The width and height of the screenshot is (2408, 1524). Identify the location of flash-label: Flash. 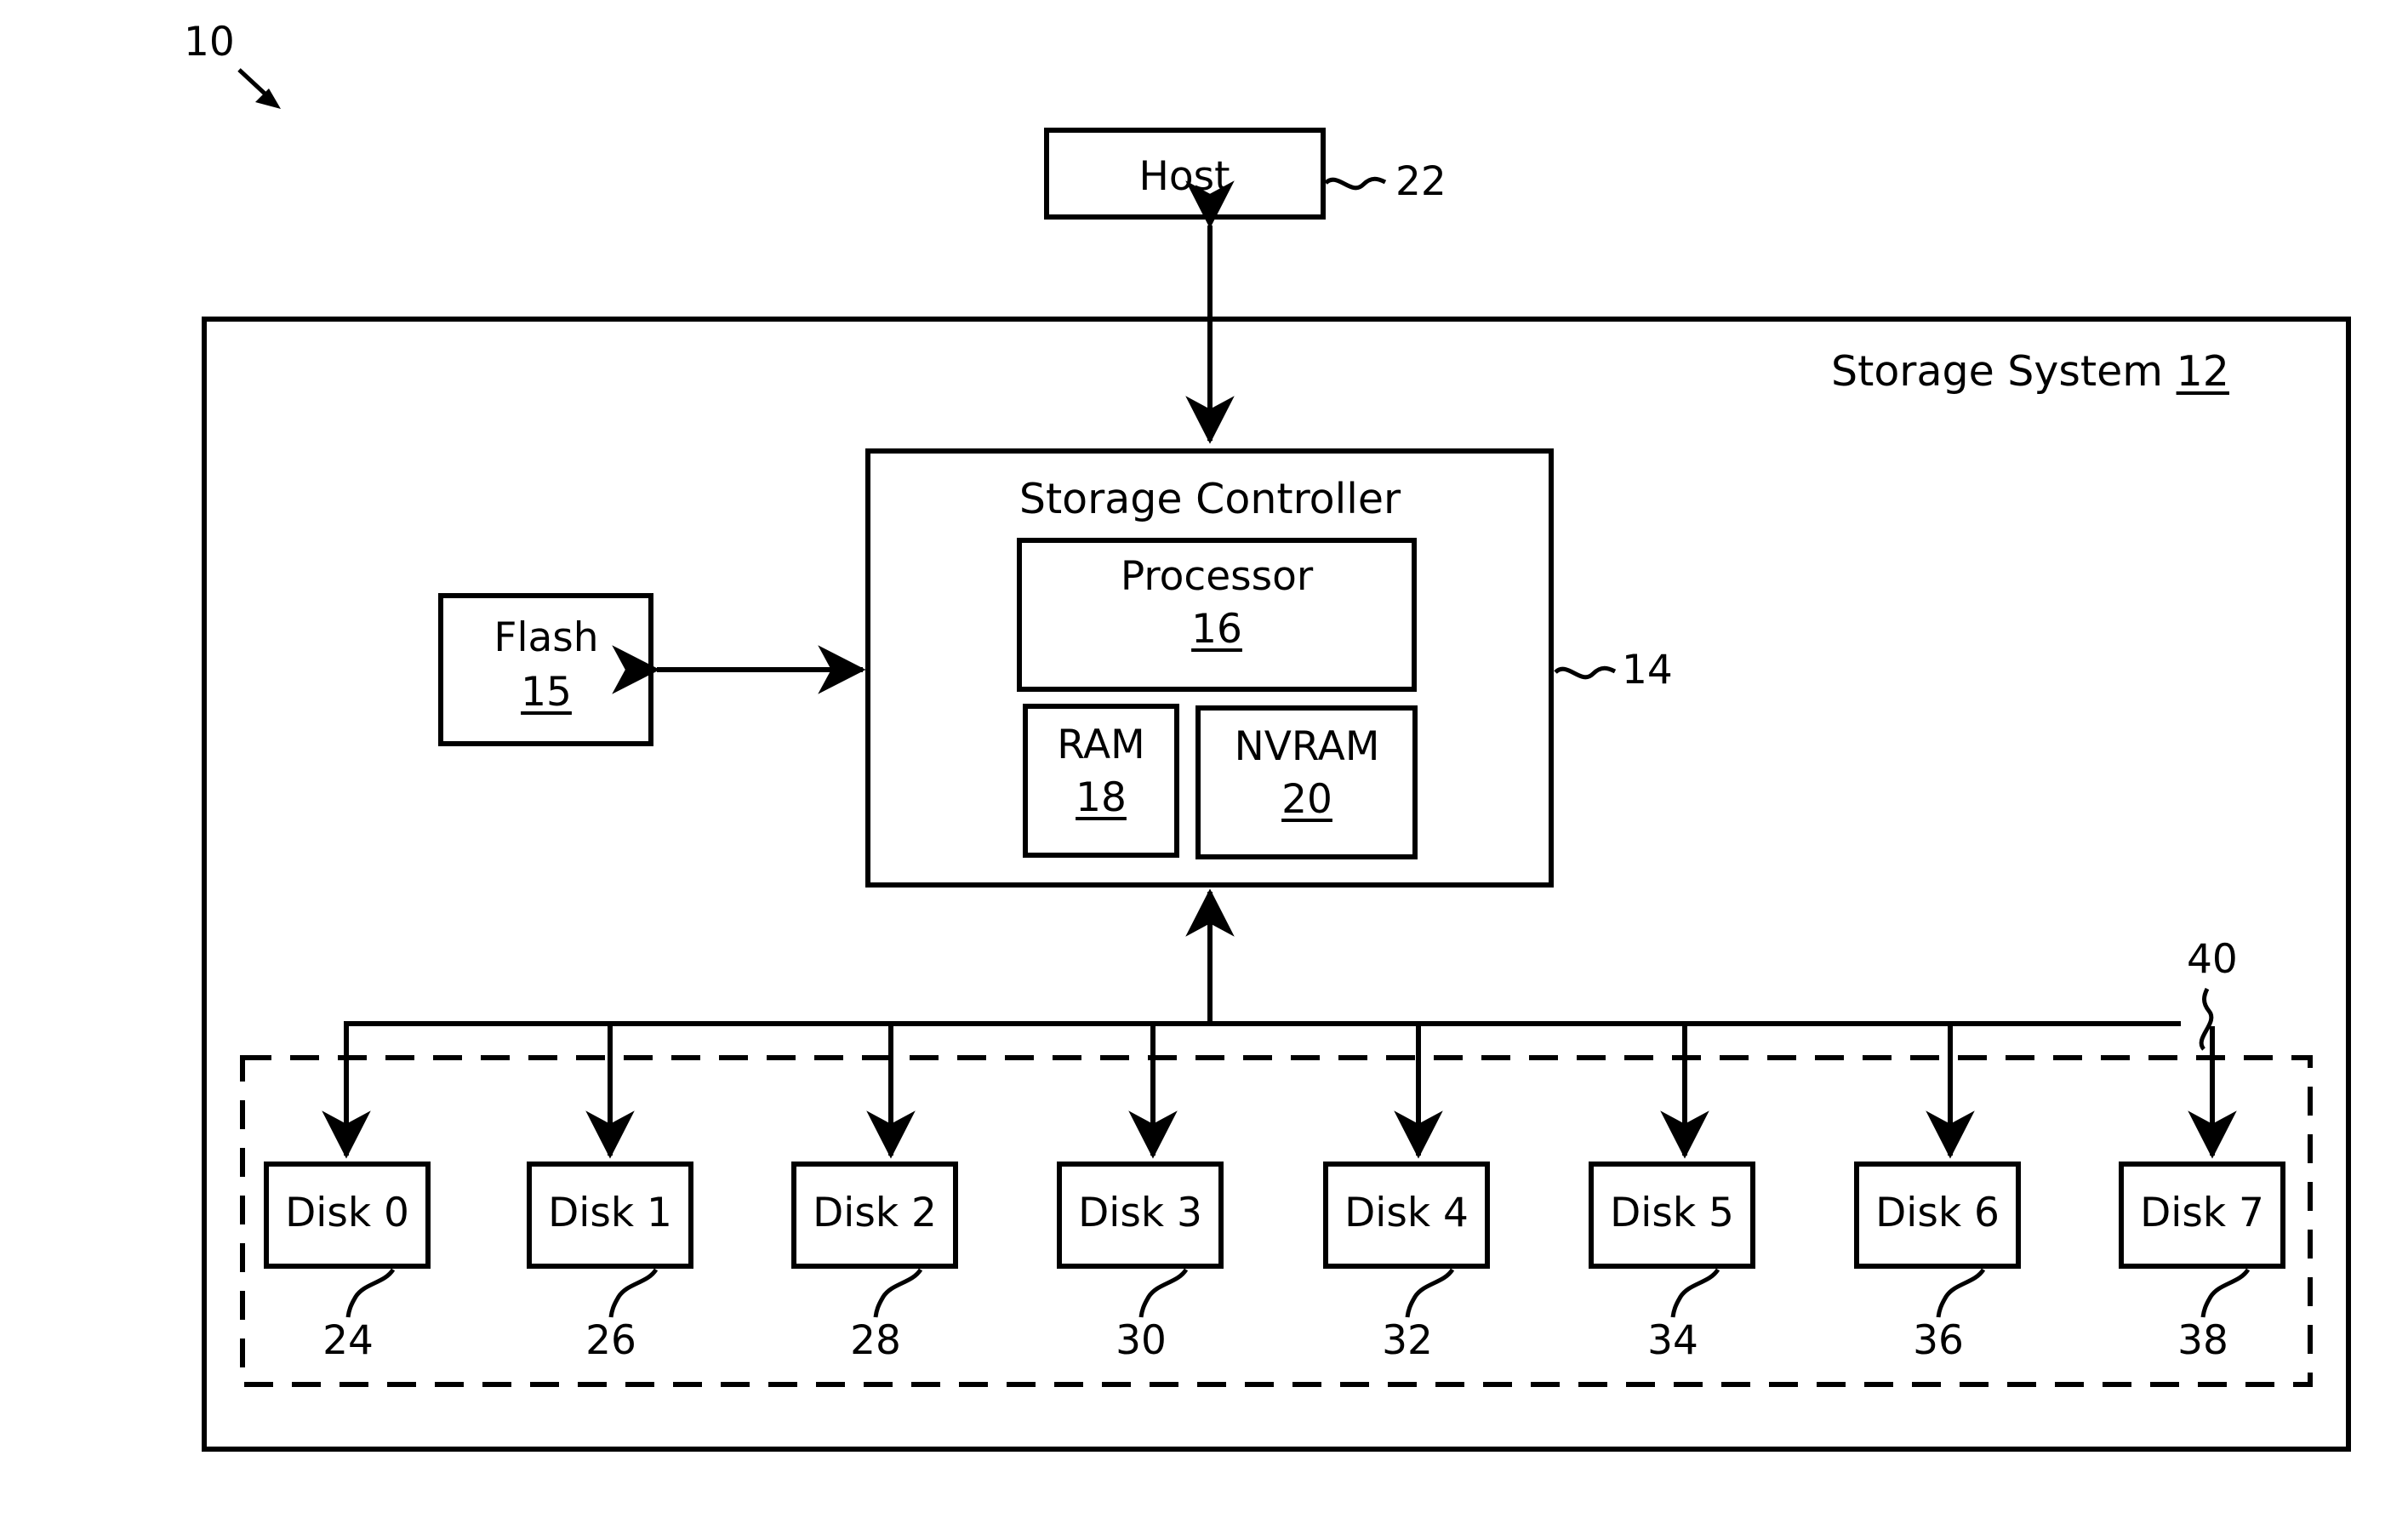
(546, 637).